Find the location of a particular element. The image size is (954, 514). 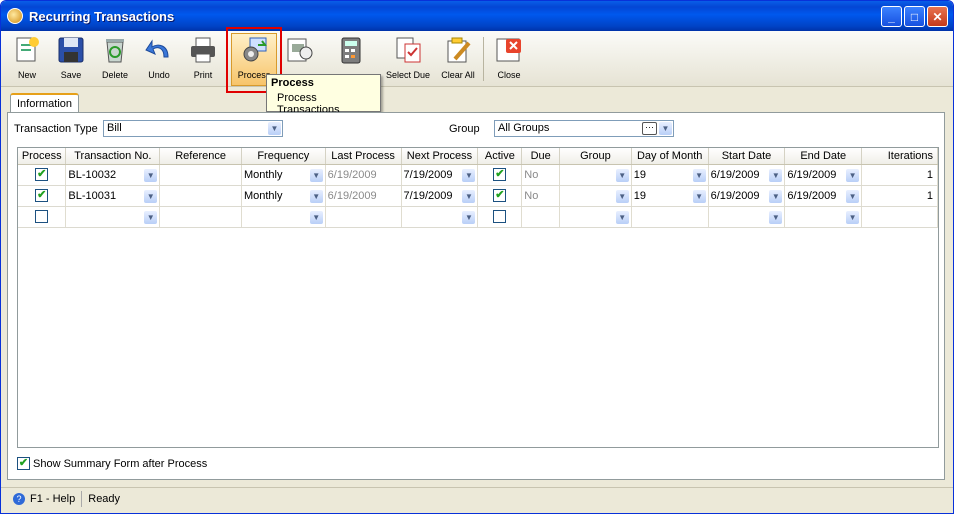

new-document-icon is located at coordinates (27, 50).